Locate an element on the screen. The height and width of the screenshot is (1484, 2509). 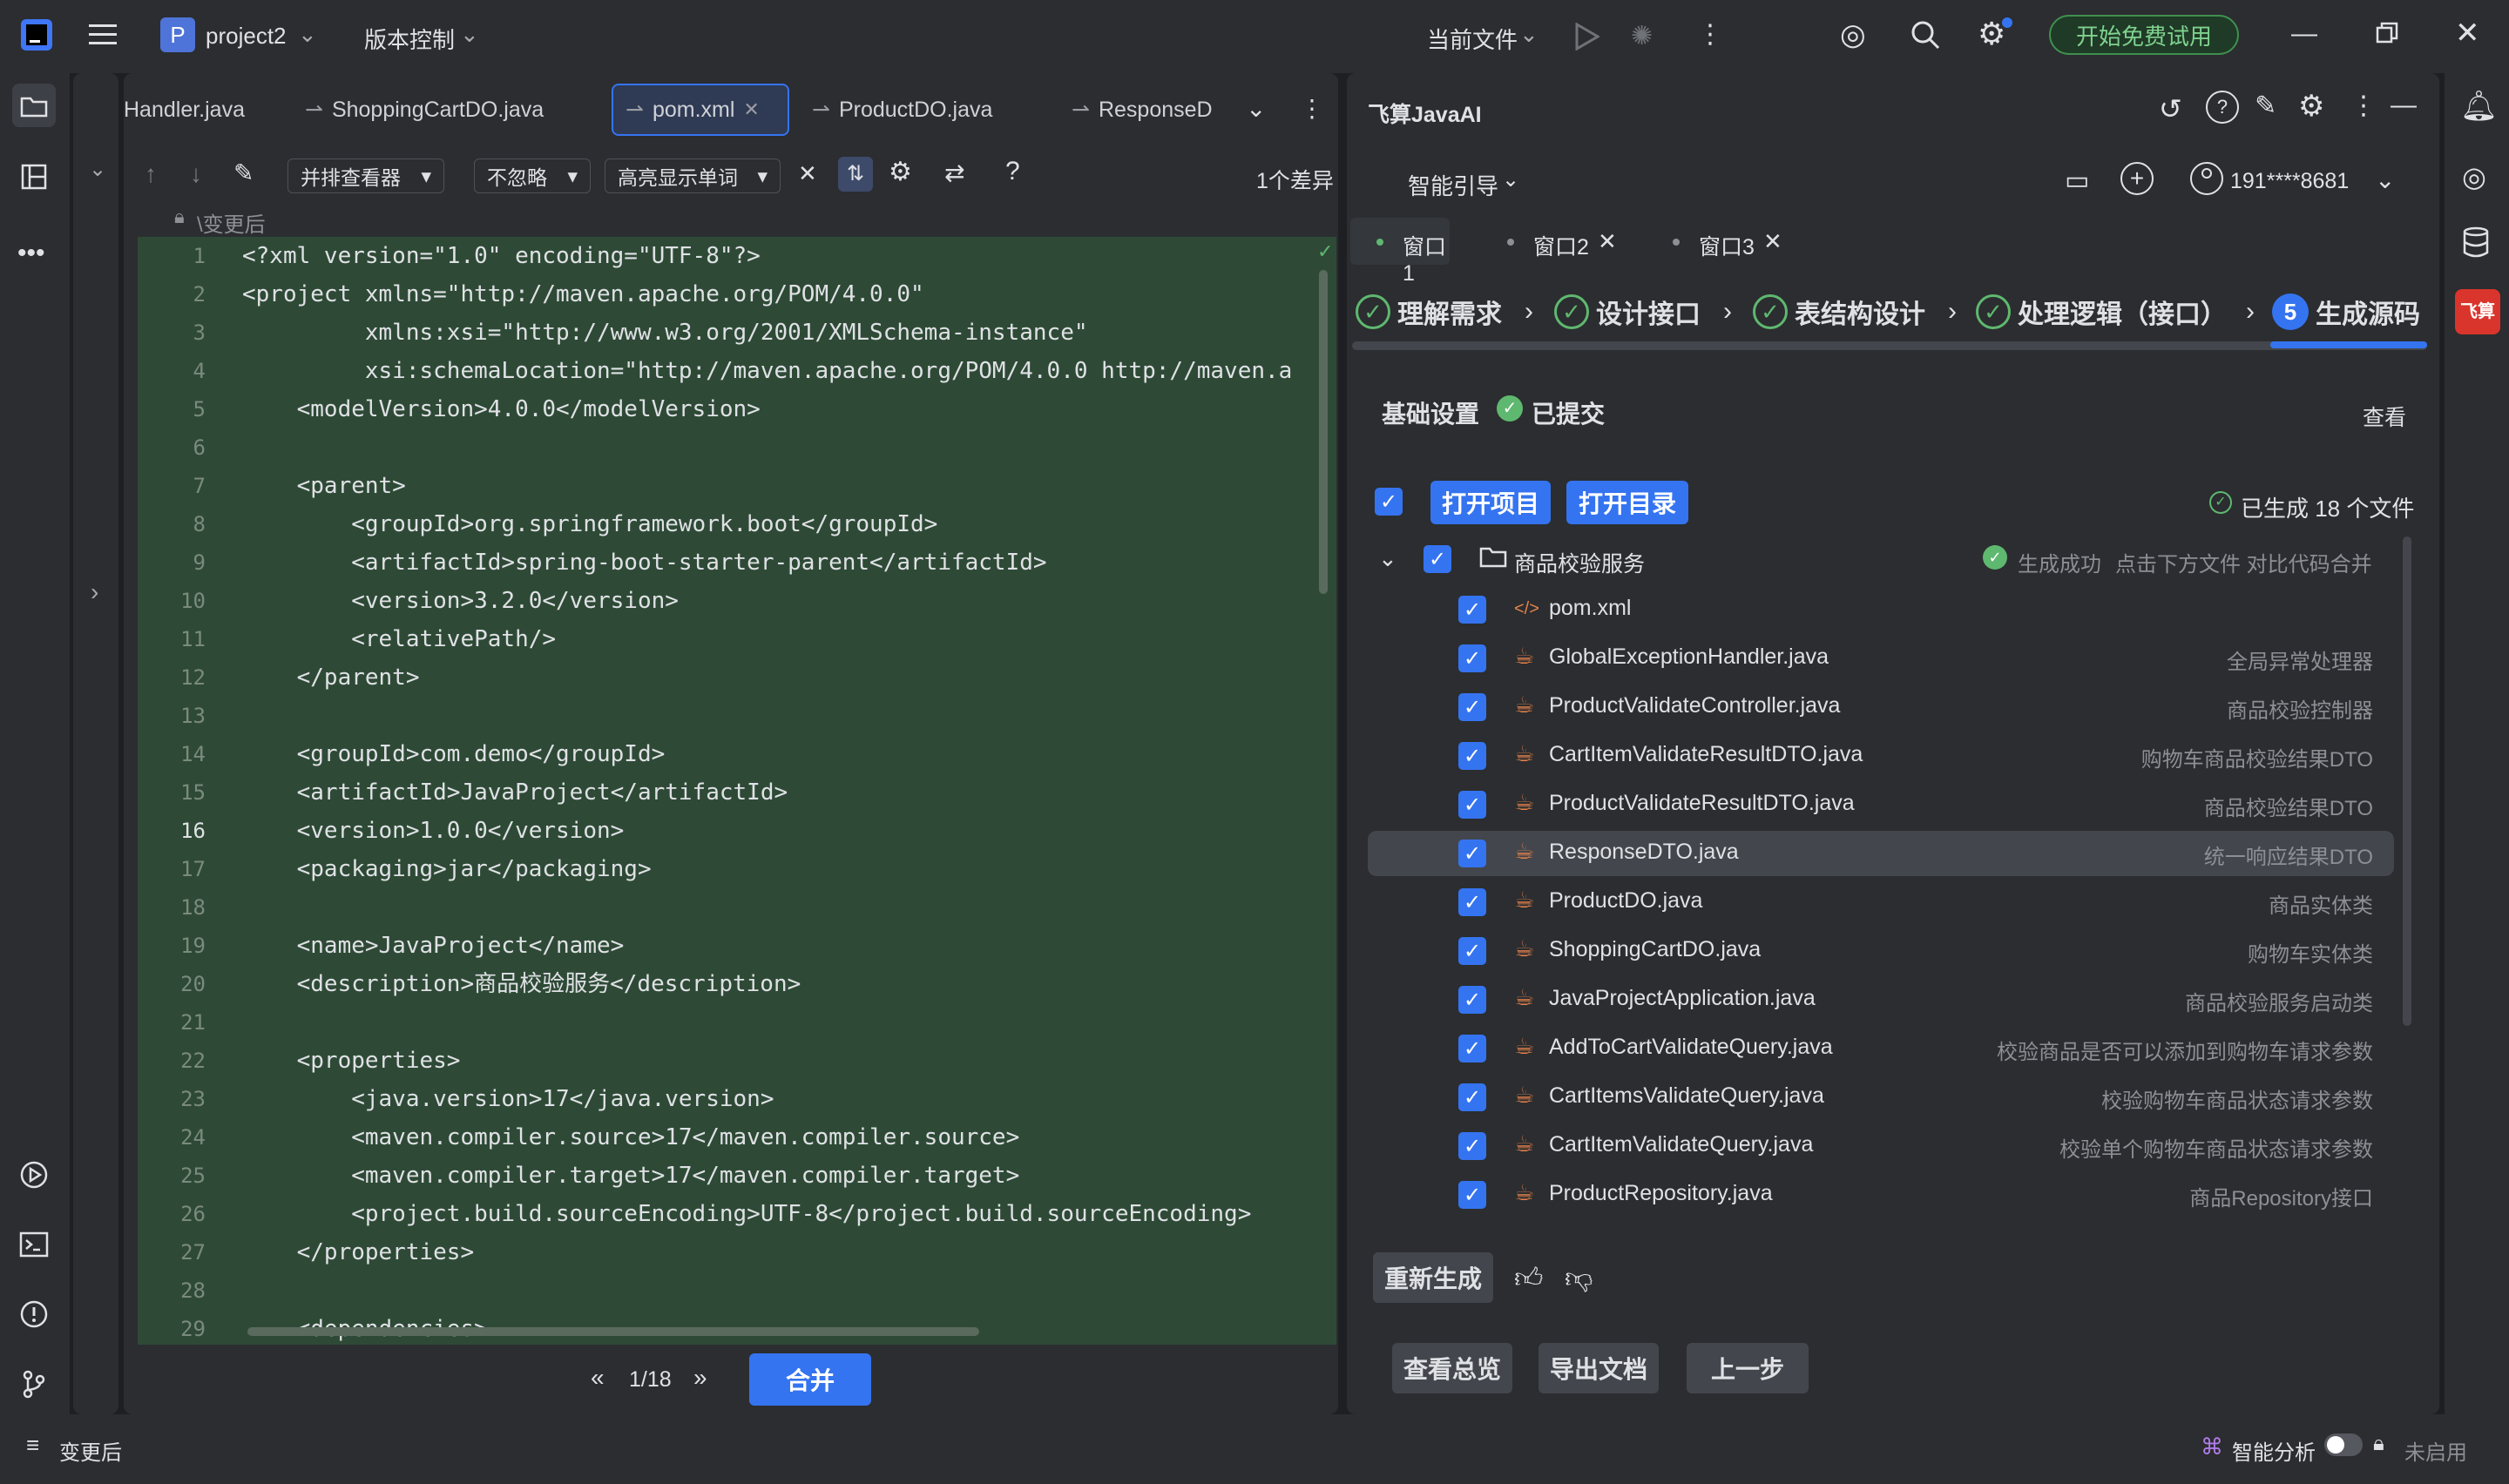
view-overview-button: 查看总览 is located at coordinates (1452, 1368).